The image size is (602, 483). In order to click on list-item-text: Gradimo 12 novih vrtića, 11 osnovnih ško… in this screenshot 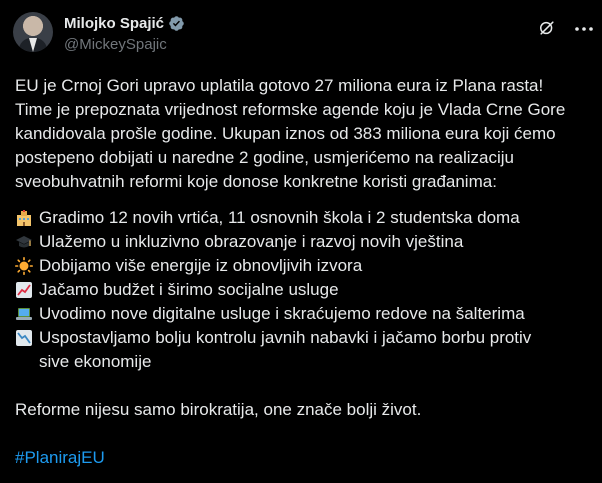, I will do `click(279, 217)`.